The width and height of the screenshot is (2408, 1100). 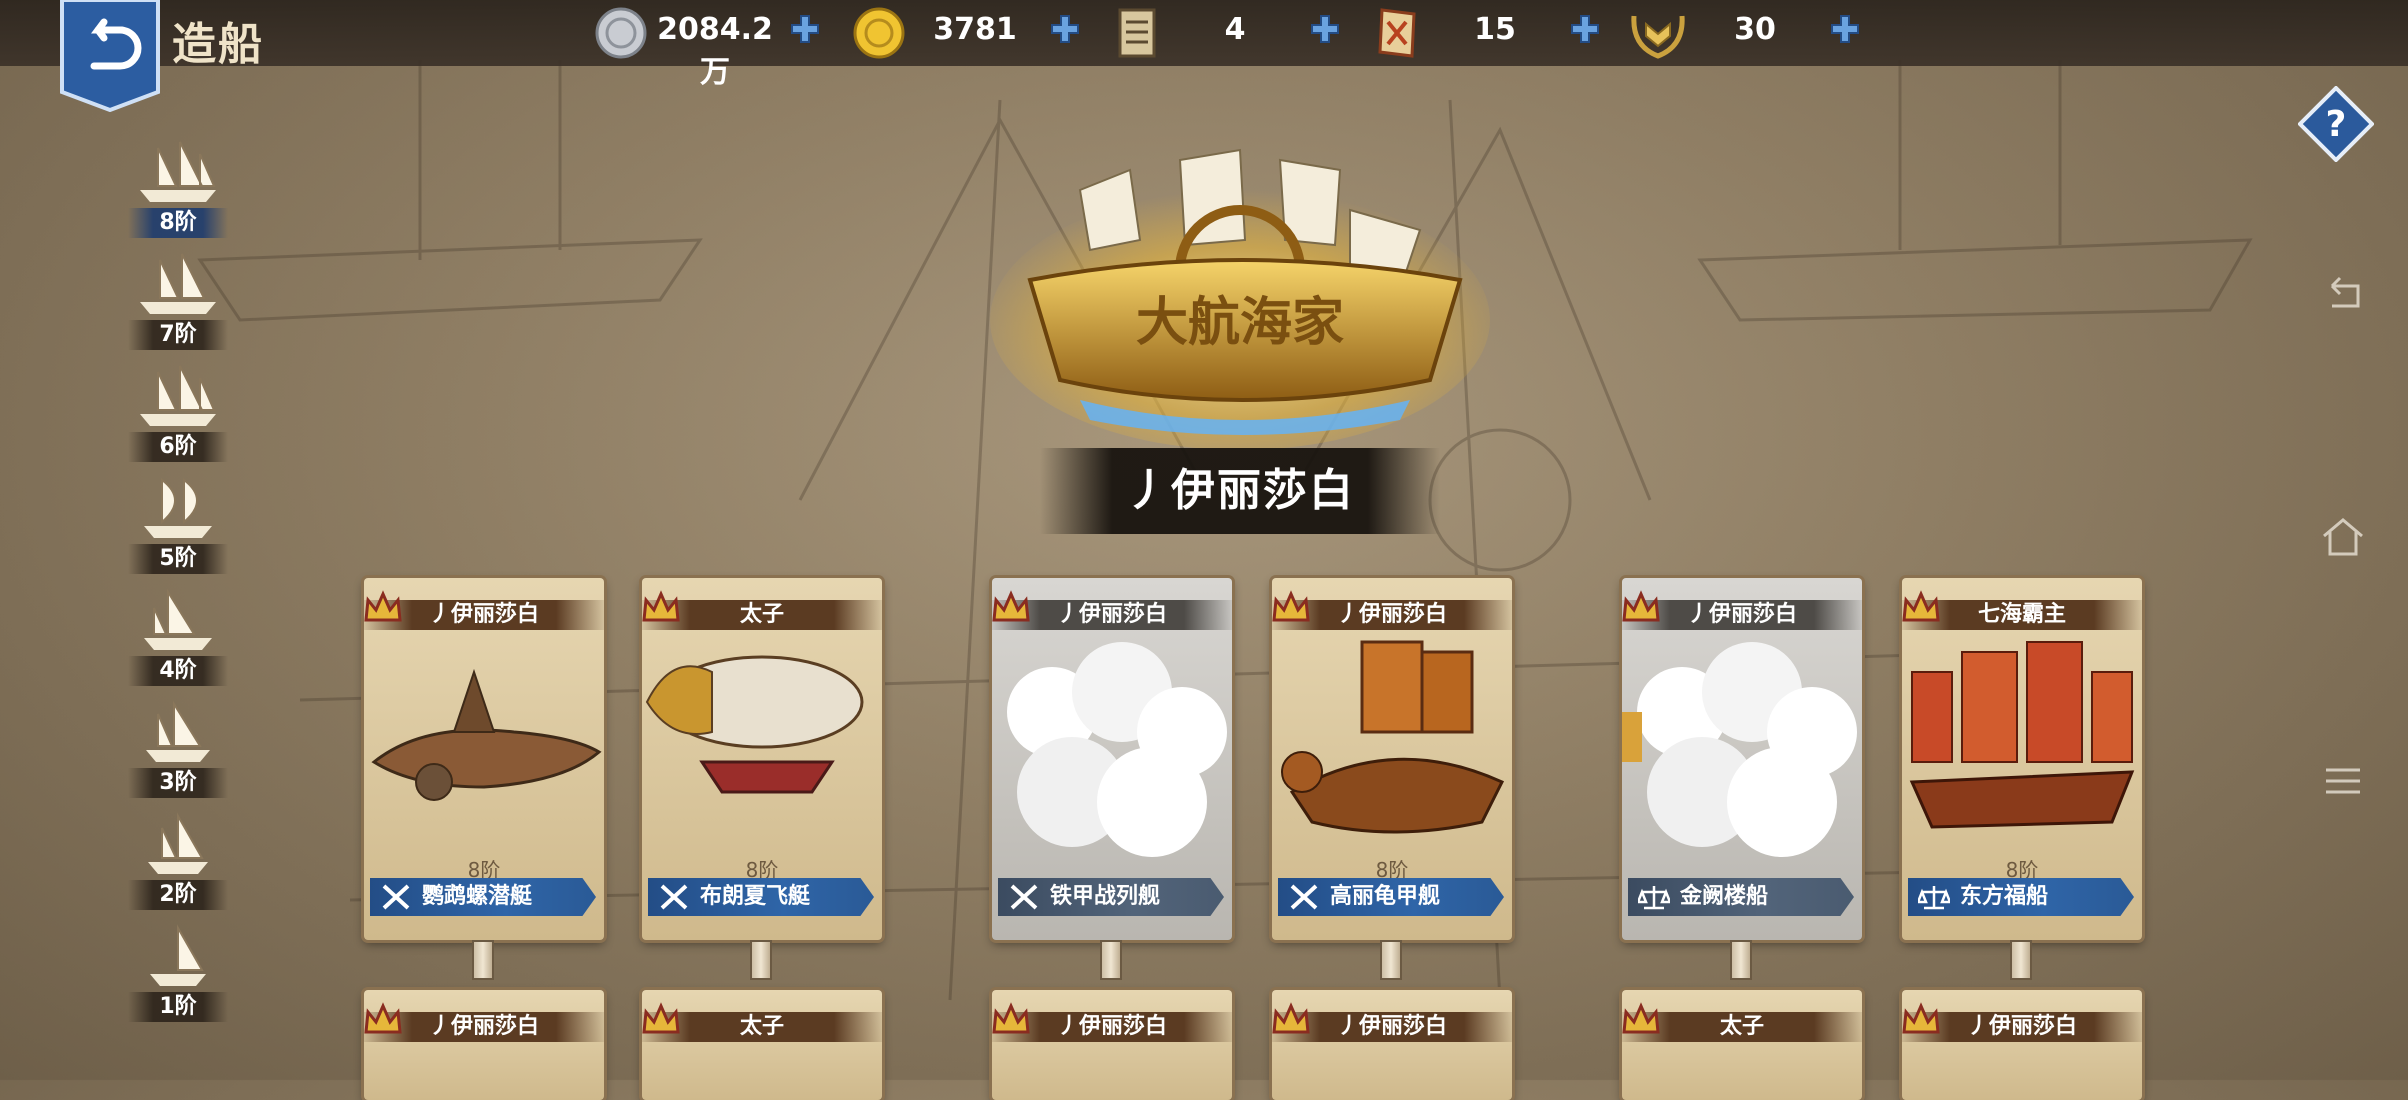 I want to click on tier-4-button: 4阶, so click(x=178, y=634).